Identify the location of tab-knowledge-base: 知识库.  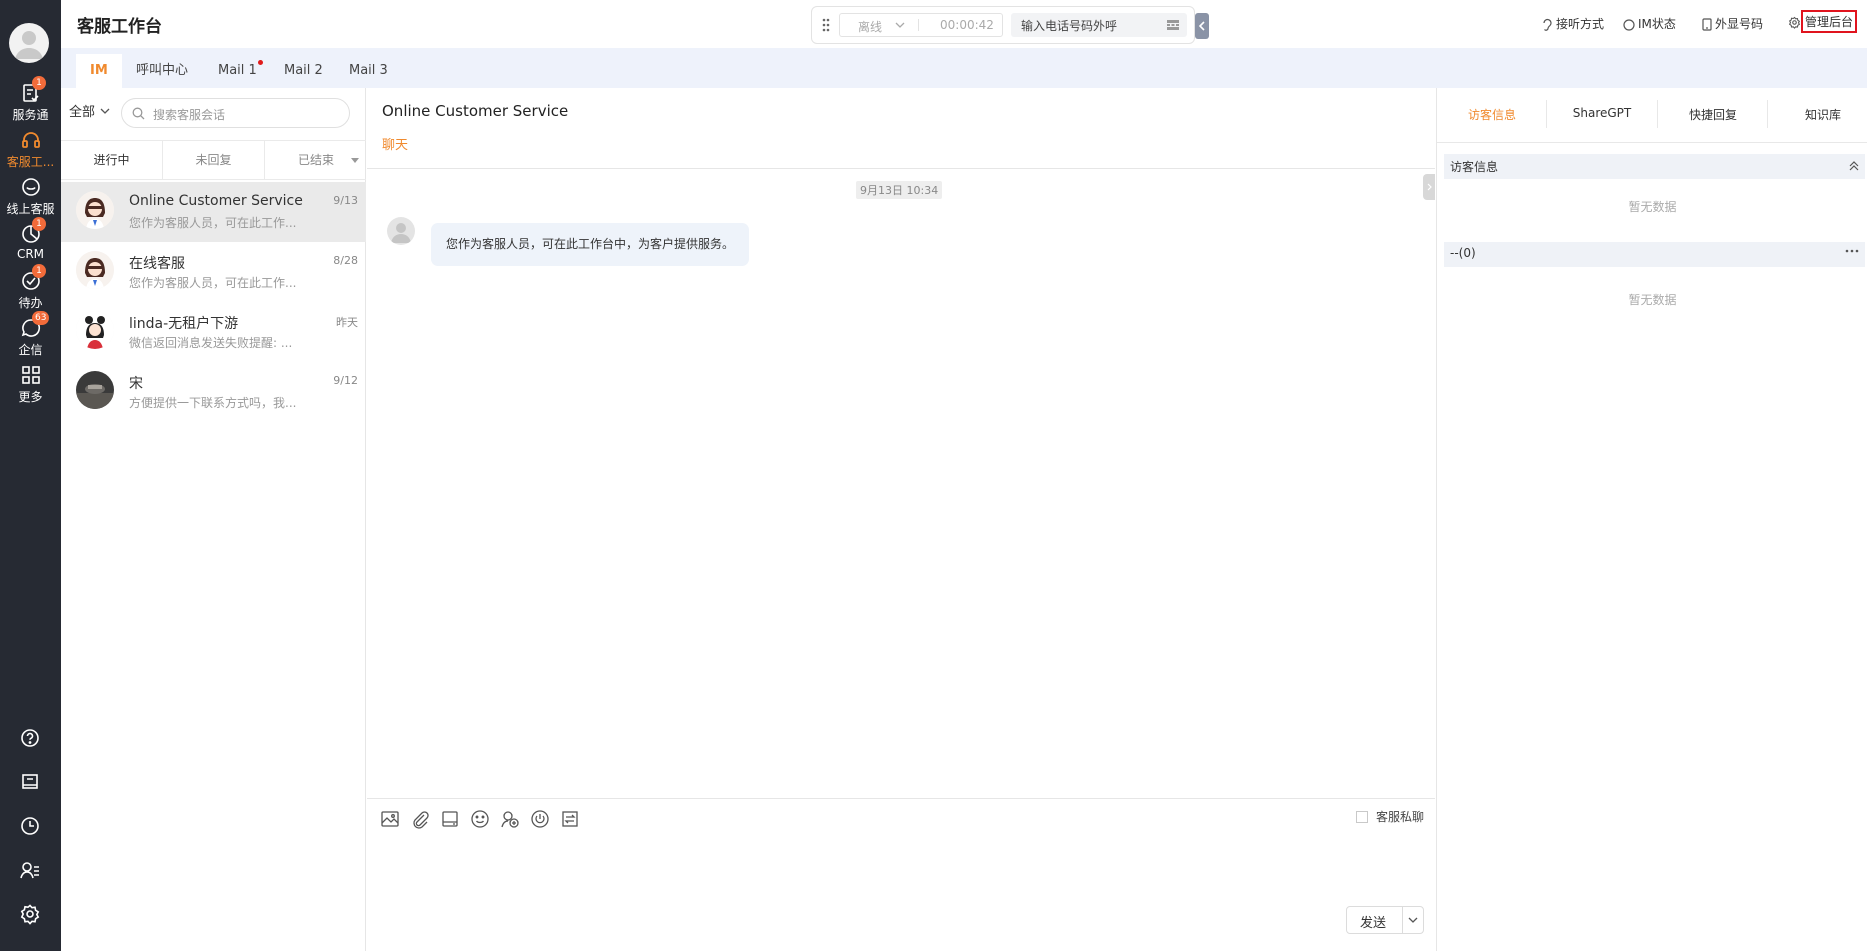
(1817, 114).